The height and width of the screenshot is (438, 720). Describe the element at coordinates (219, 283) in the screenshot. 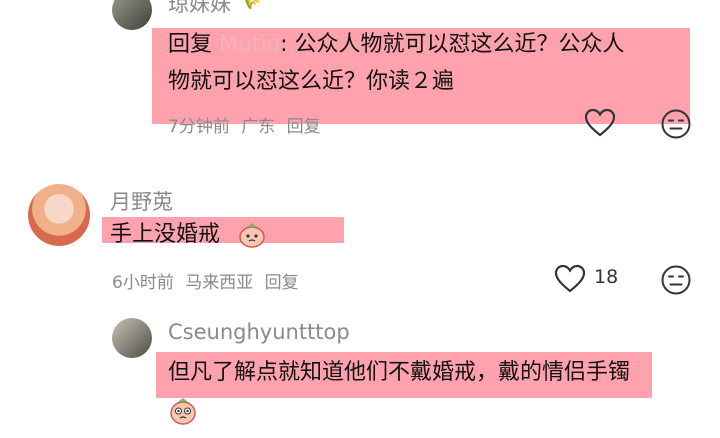

I see `location: 马来西亚` at that location.